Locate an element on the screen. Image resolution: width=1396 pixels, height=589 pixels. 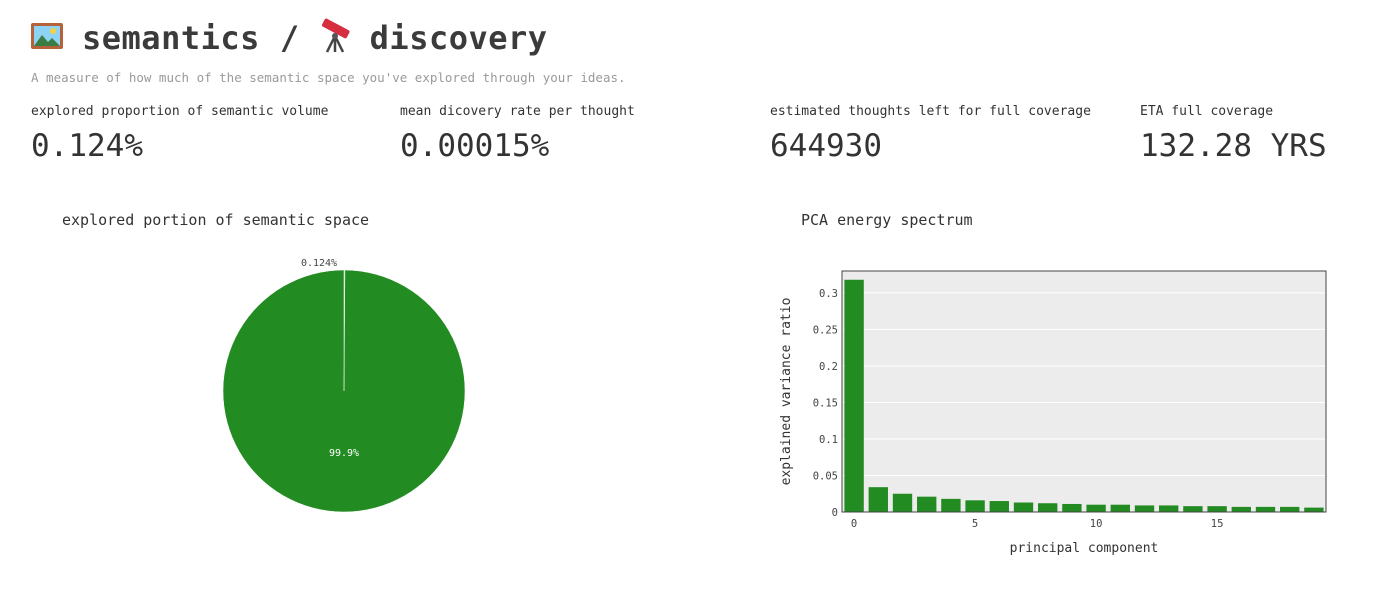
metric-value: 644930 is located at coordinates (826, 146).